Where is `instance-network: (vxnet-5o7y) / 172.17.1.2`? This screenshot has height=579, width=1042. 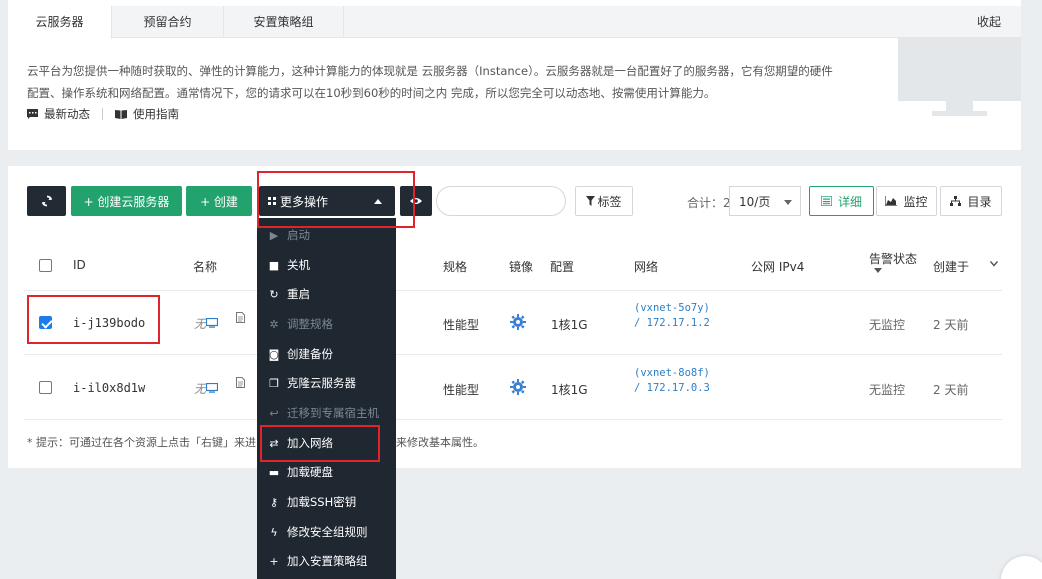 instance-network: (vxnet-5o7y) / 172.17.1.2 is located at coordinates (672, 316).